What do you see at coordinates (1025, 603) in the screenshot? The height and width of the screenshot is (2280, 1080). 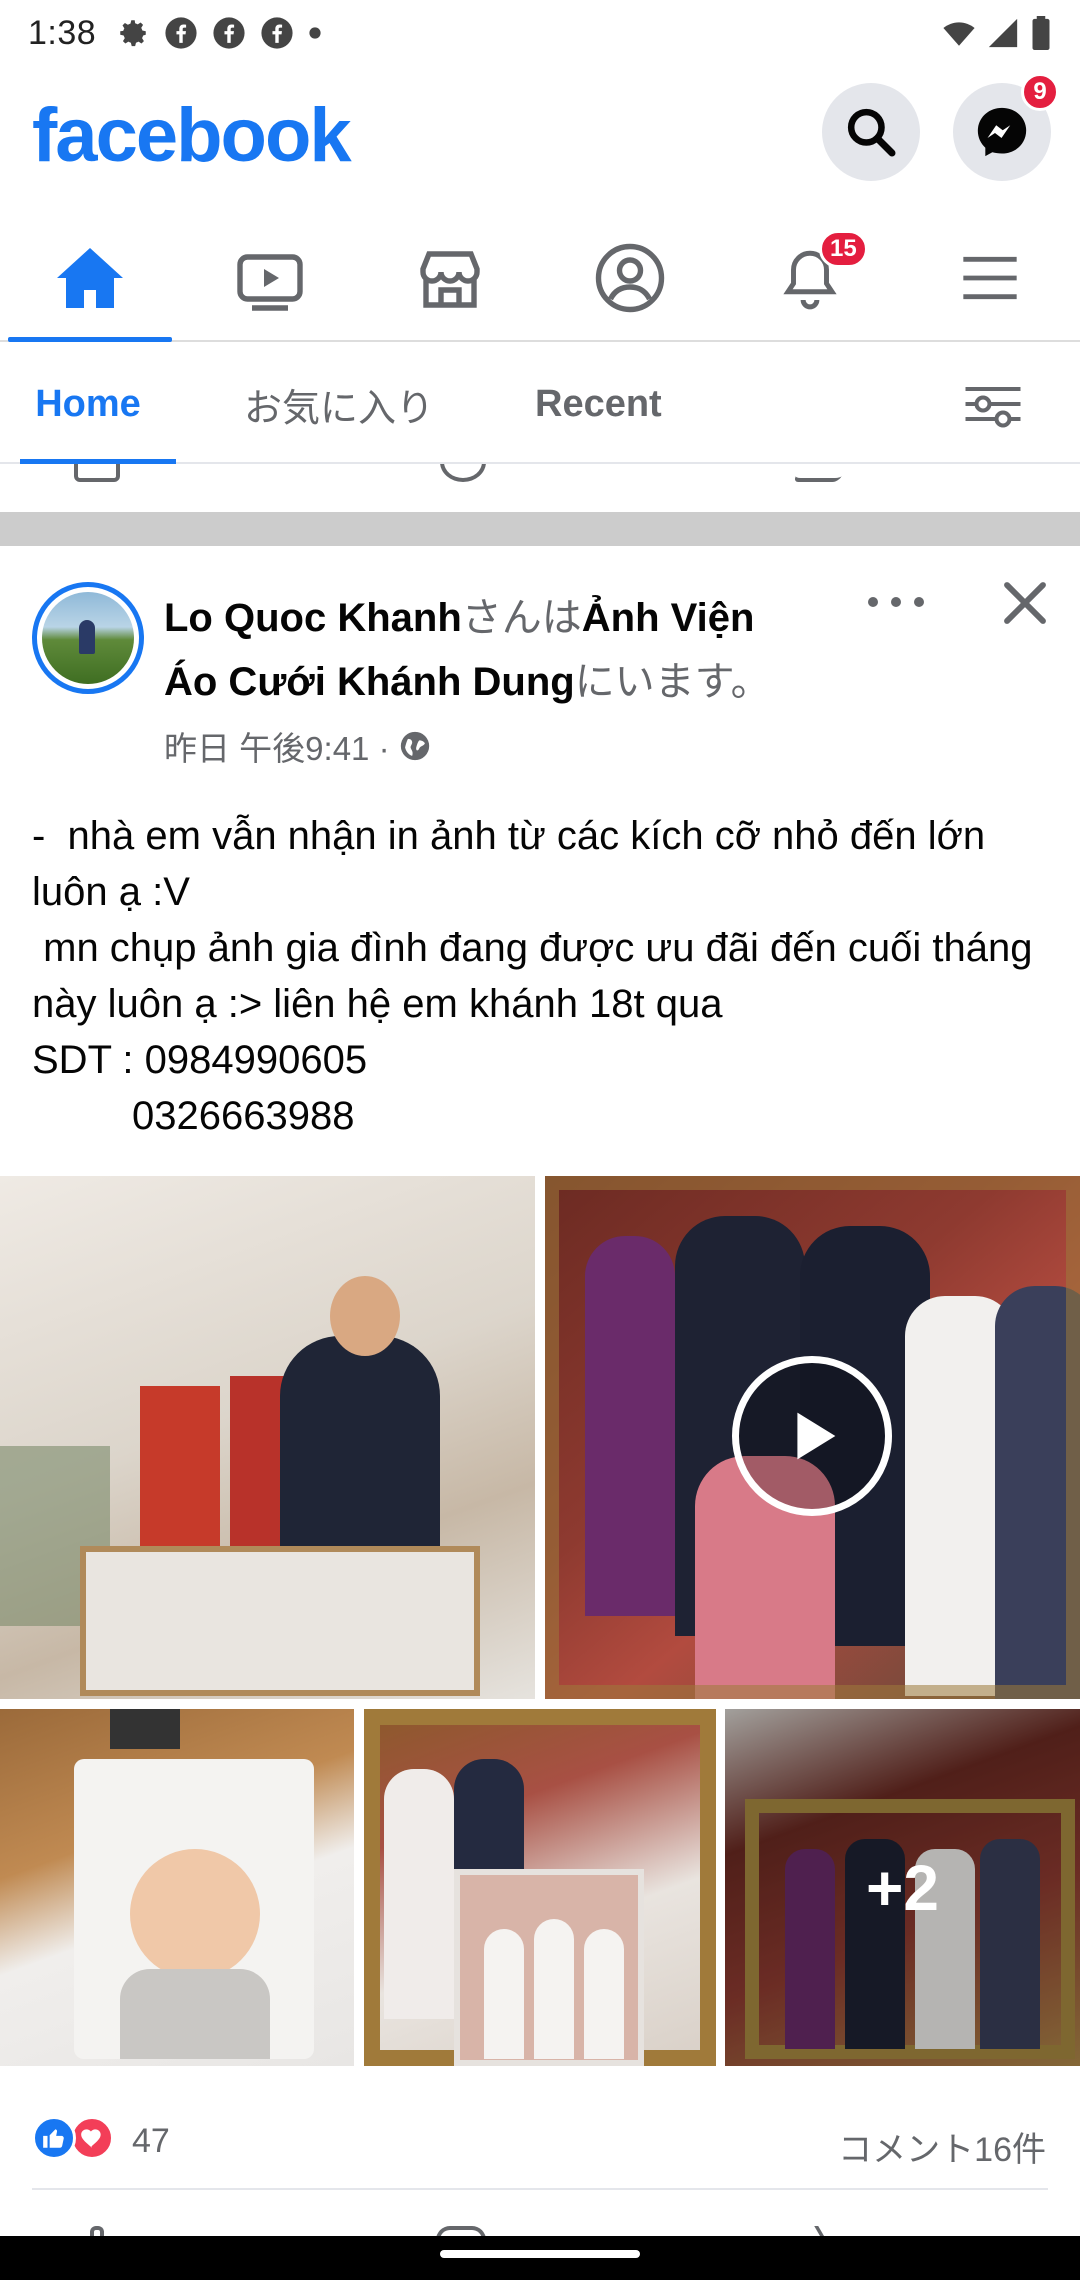 I see `close-icon` at bounding box center [1025, 603].